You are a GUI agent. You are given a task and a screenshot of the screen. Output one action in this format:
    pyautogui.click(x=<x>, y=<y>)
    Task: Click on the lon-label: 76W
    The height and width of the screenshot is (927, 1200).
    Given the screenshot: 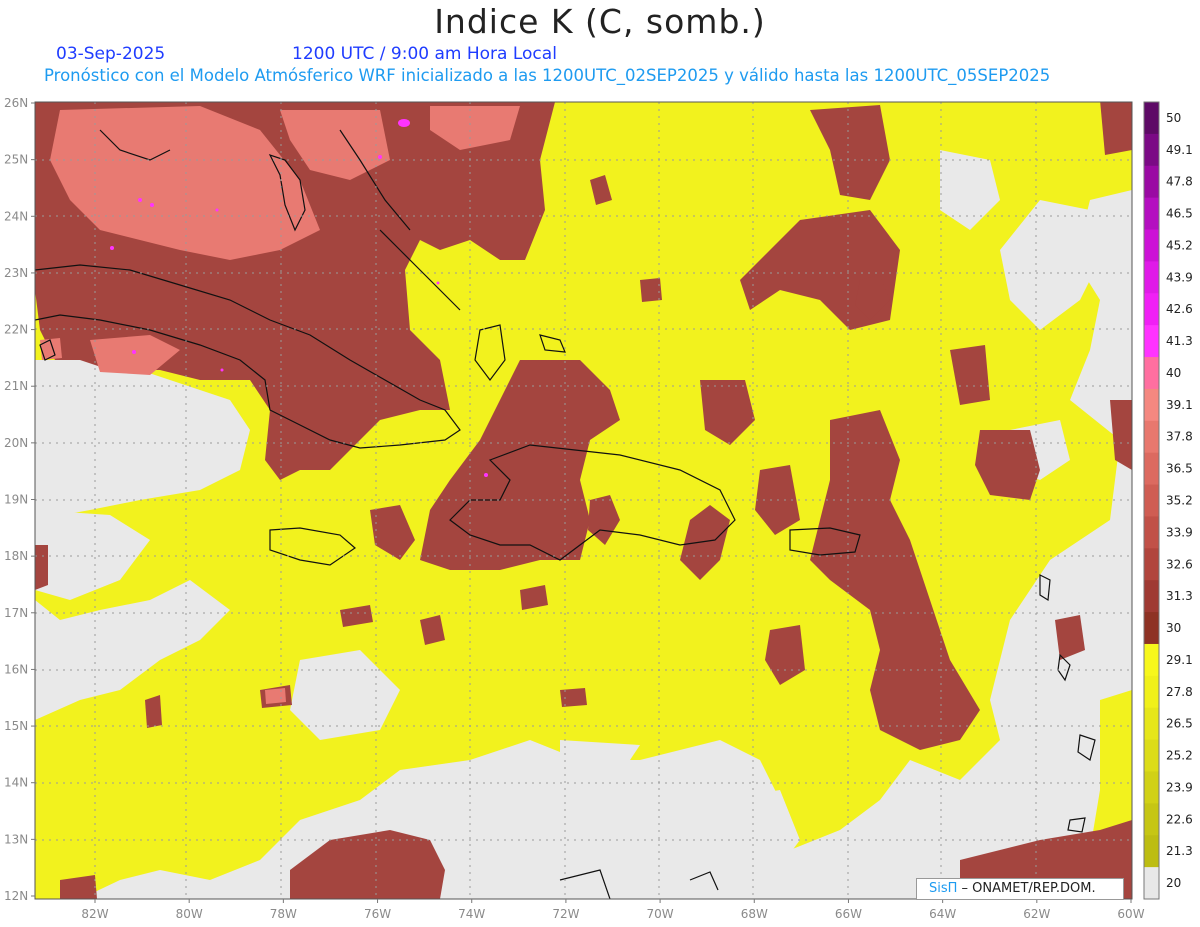 What is the action you would take?
    pyautogui.click(x=377, y=914)
    